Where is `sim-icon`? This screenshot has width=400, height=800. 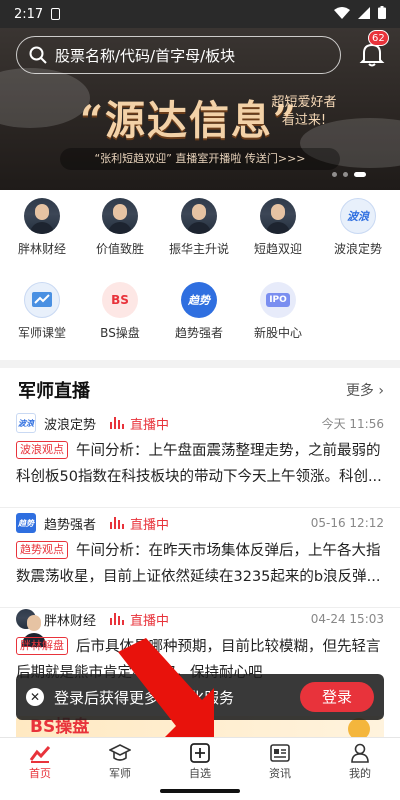 sim-icon is located at coordinates (56, 14).